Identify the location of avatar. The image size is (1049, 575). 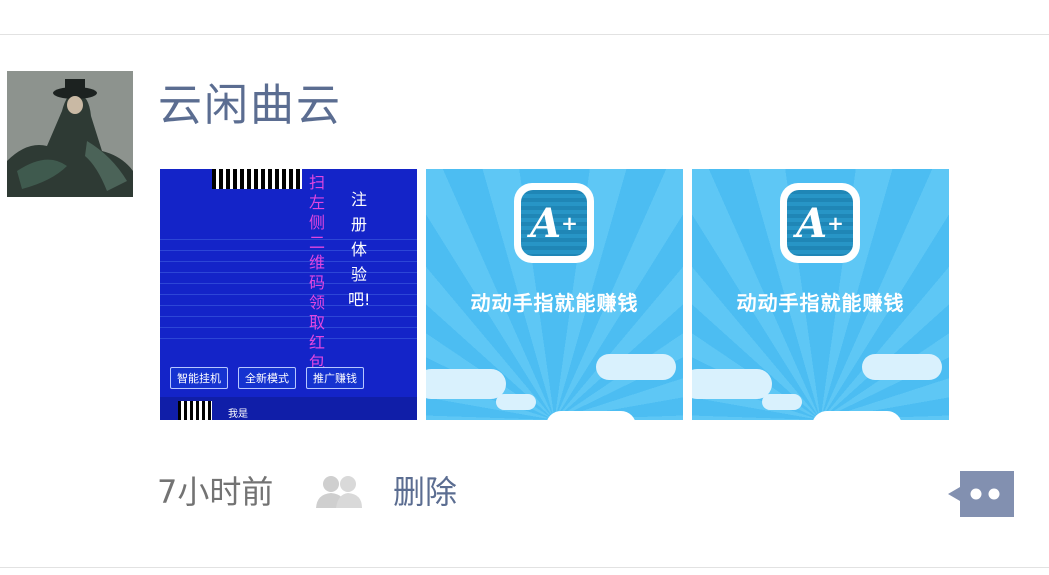
(70, 134).